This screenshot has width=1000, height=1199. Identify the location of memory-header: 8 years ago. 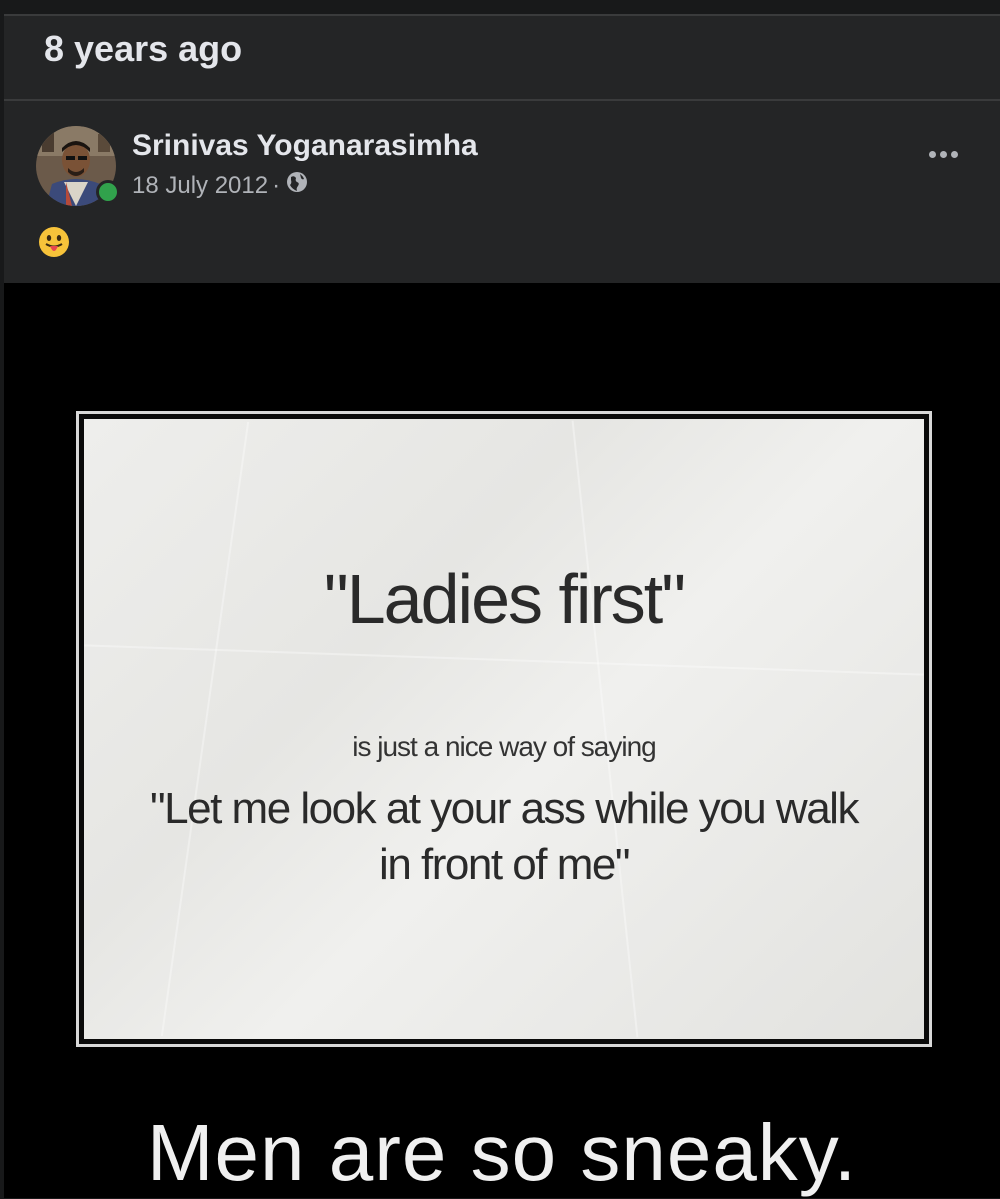
(502, 57).